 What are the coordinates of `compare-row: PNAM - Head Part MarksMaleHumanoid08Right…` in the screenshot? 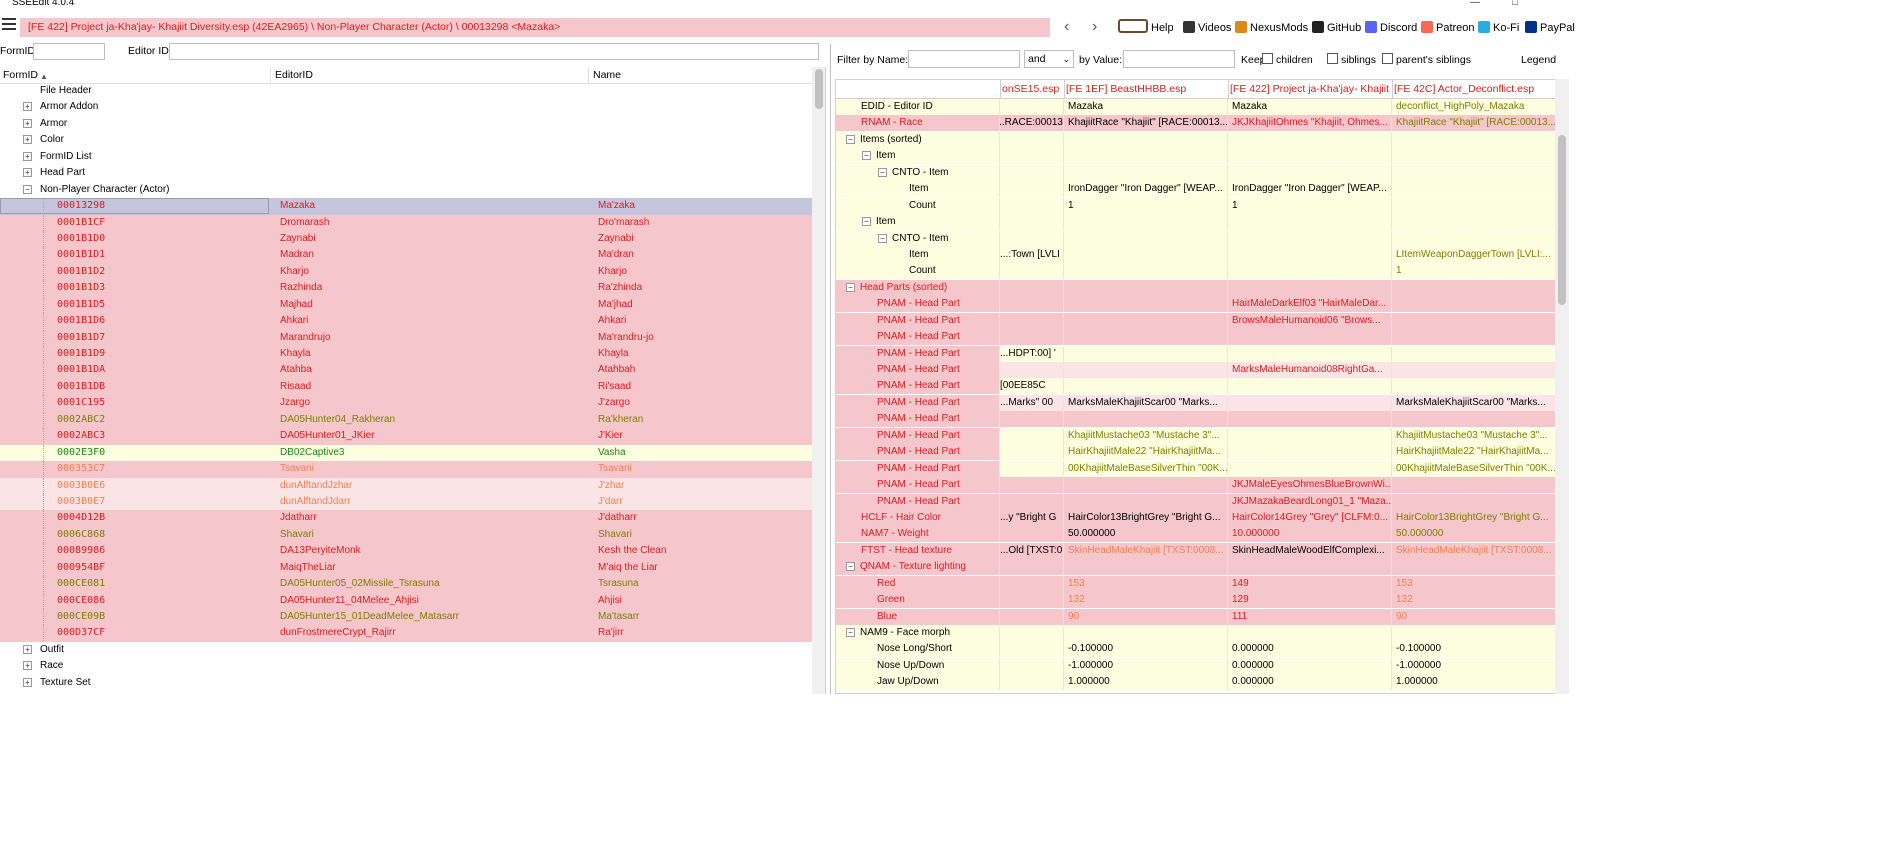 It's located at (1197, 370).